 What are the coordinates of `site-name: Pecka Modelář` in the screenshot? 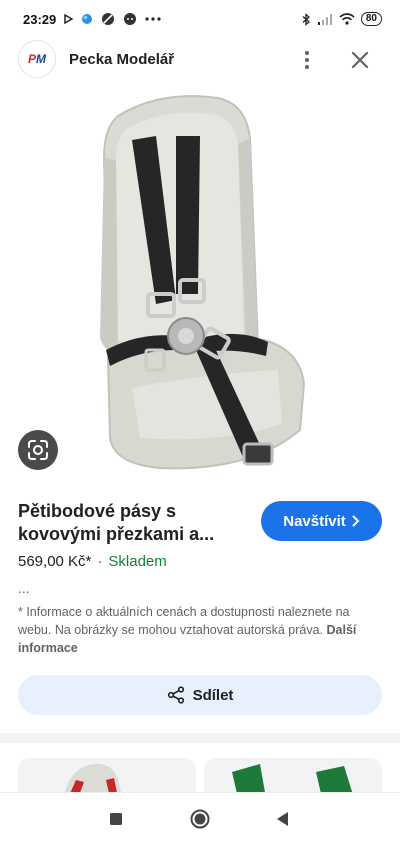 It's located at (121, 59).